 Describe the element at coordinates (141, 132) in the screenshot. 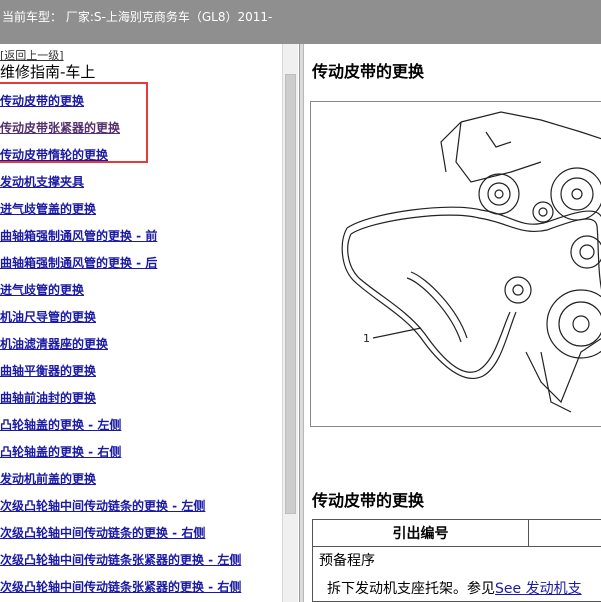

I see `nav-link-belt-tensioner-replacement: 传动皮带张紧器的更换` at that location.